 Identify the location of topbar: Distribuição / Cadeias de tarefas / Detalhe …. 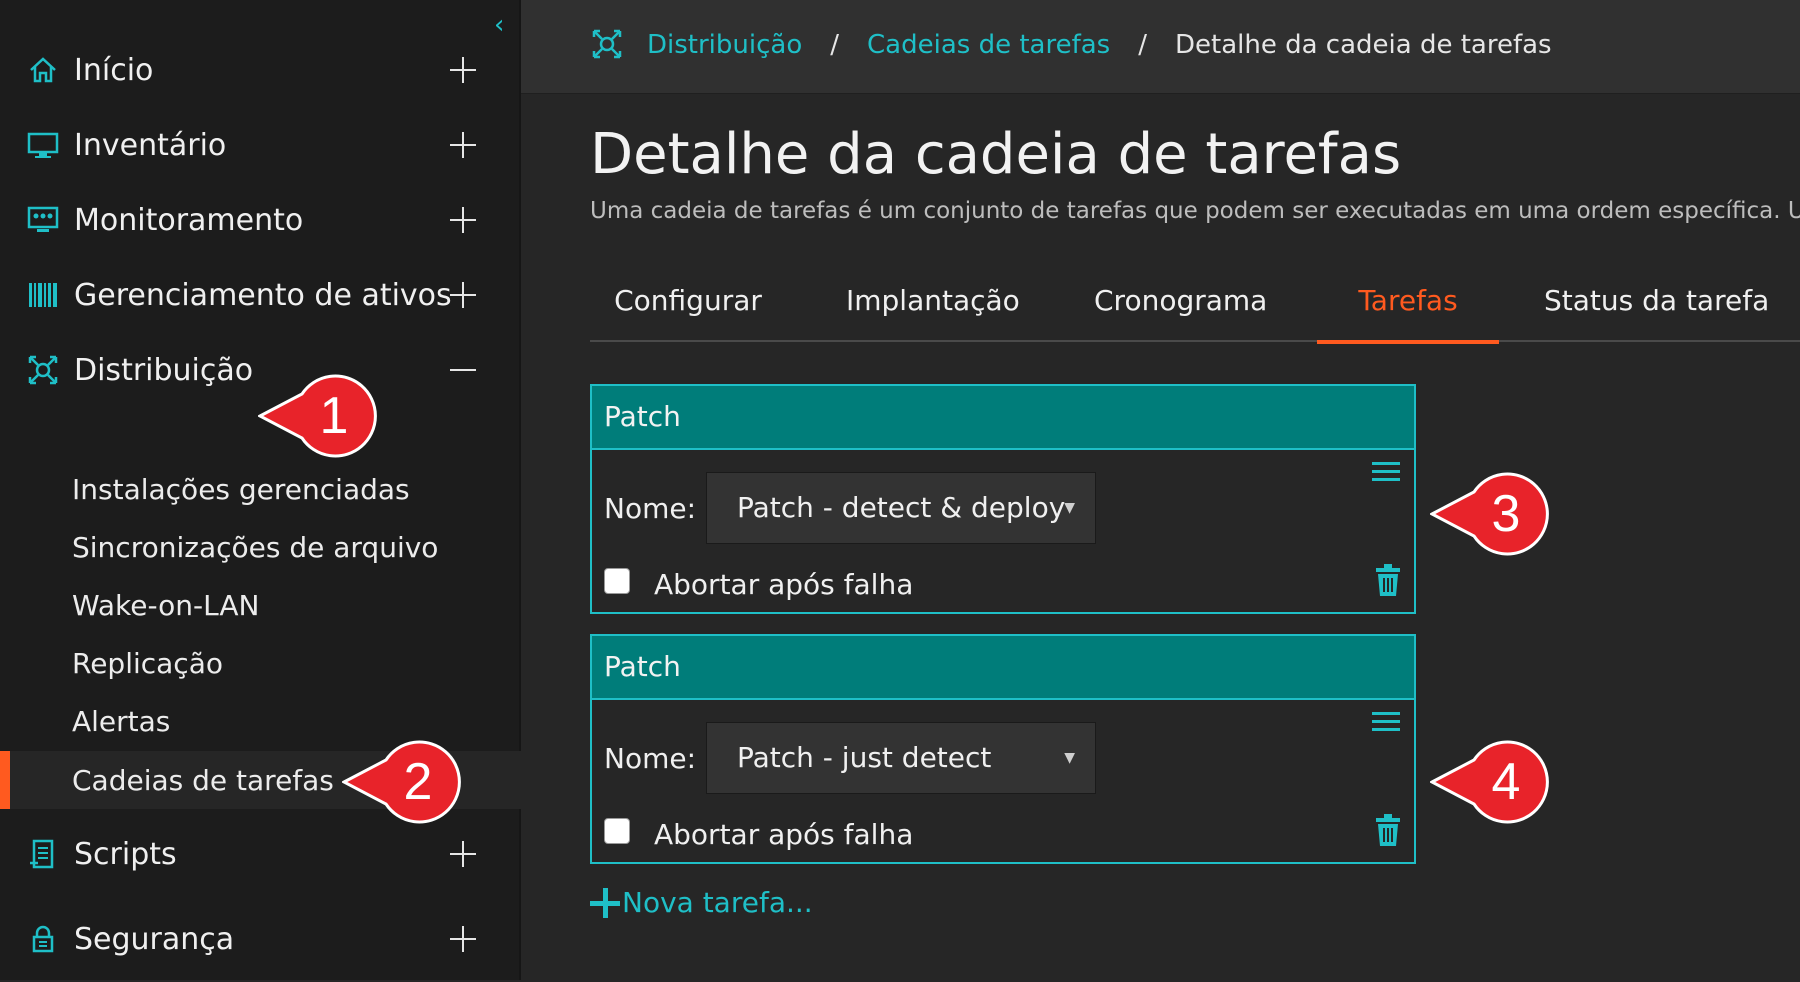
(1160, 47).